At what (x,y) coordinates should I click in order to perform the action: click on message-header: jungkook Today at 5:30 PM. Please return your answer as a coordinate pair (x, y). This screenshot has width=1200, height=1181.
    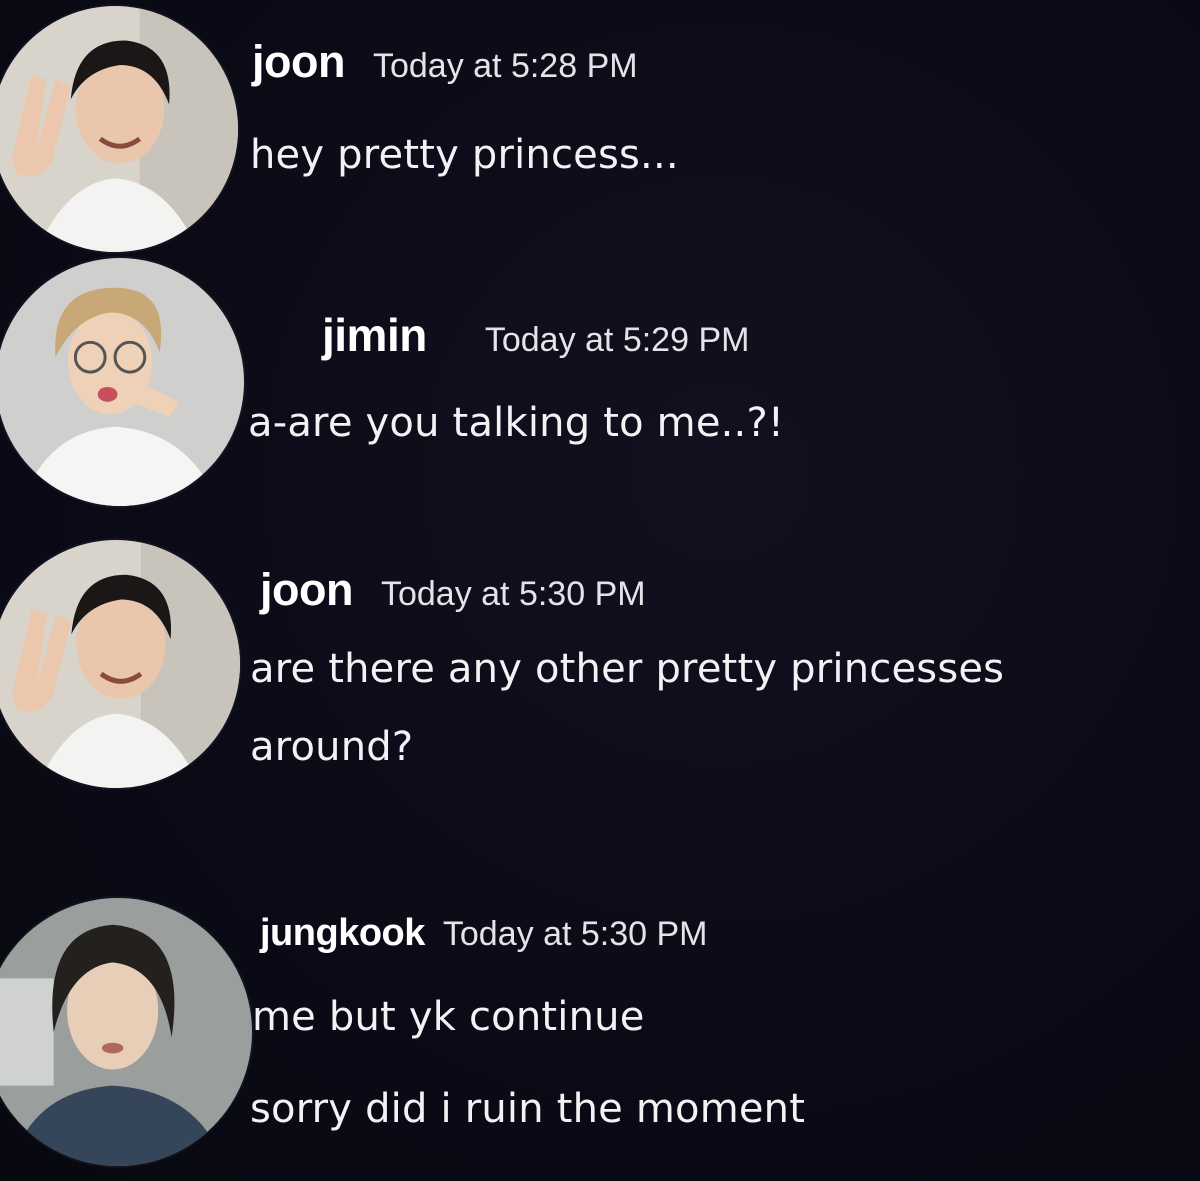
    Looking at the image, I should click on (484, 933).